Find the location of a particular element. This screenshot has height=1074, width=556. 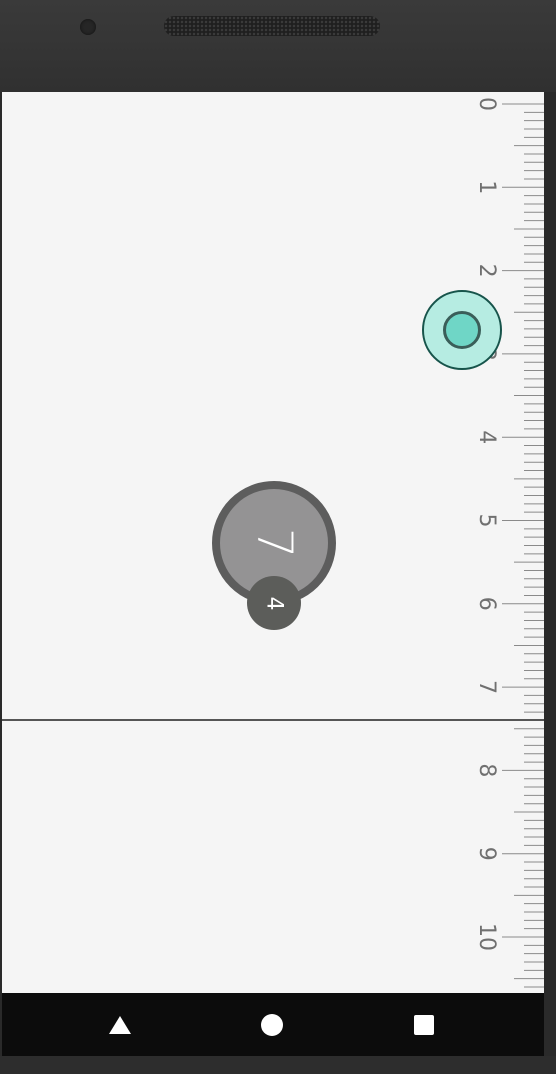

android-nav-bar is located at coordinates (273, 1024).